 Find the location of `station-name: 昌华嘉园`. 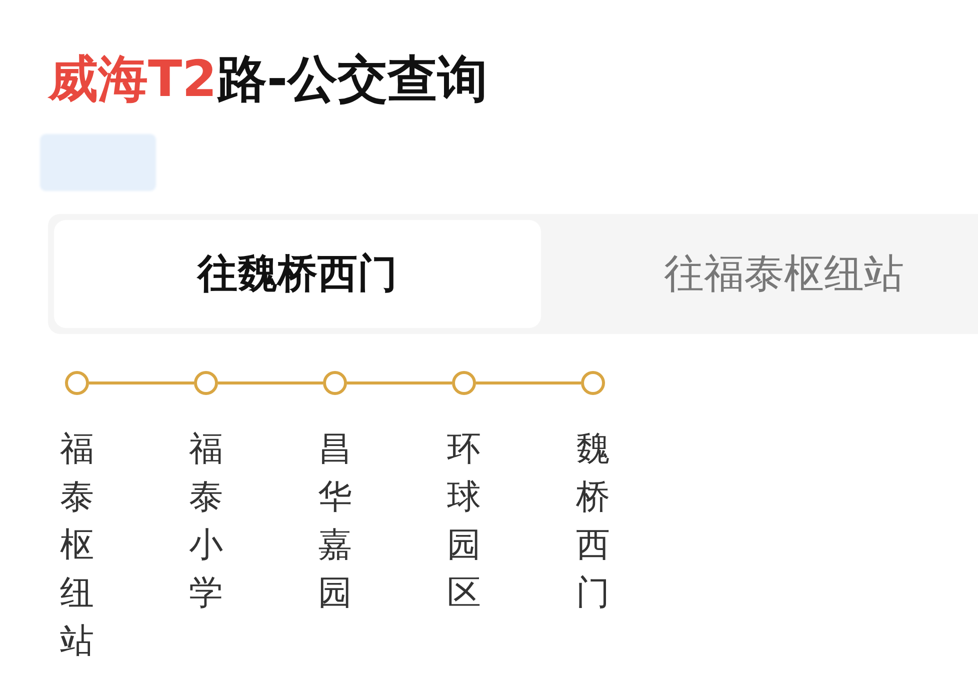

station-name: 昌华嘉园 is located at coordinates (335, 521).